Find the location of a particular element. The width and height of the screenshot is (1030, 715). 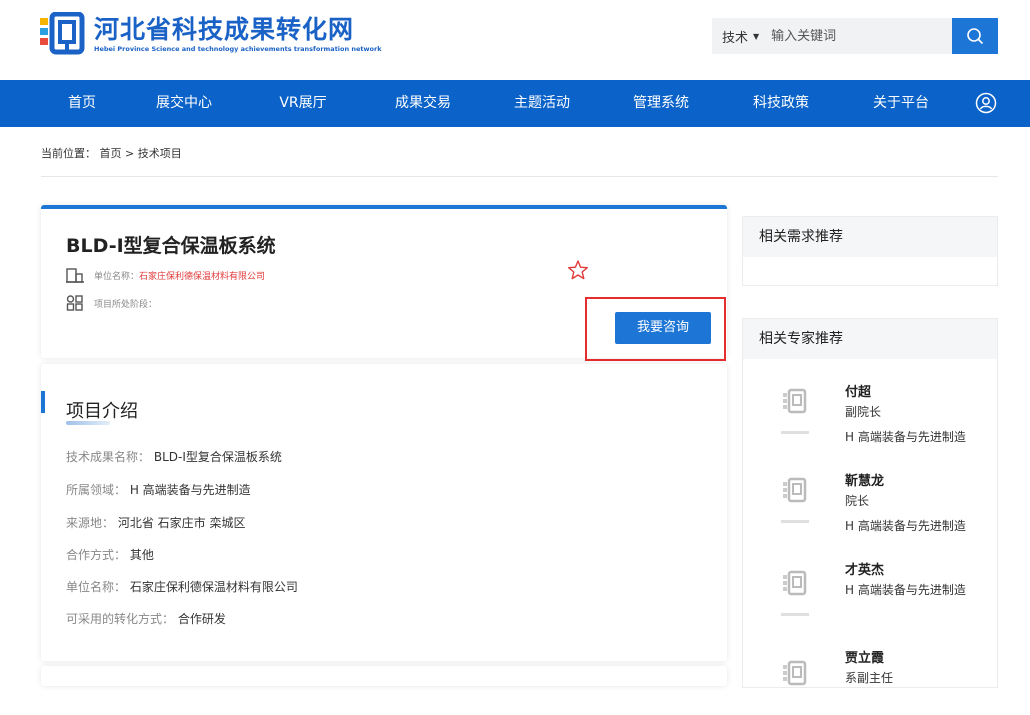

nav-item-about: 关于平台 is located at coordinates (901, 103).